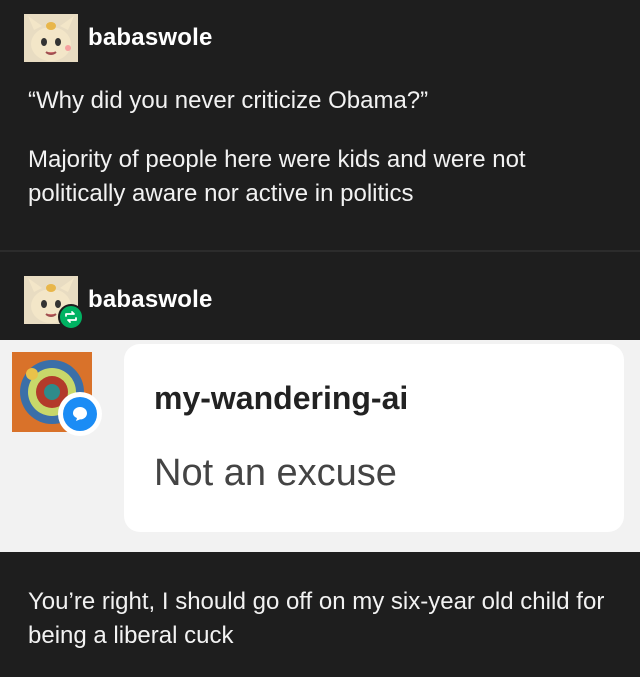  I want to click on commenter-name: my-wandering-ai, so click(281, 398).